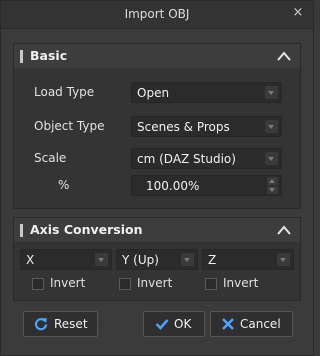 The height and width of the screenshot is (356, 320). Describe the element at coordinates (50, 158) in the screenshot. I see `scale-label: Scale` at that location.